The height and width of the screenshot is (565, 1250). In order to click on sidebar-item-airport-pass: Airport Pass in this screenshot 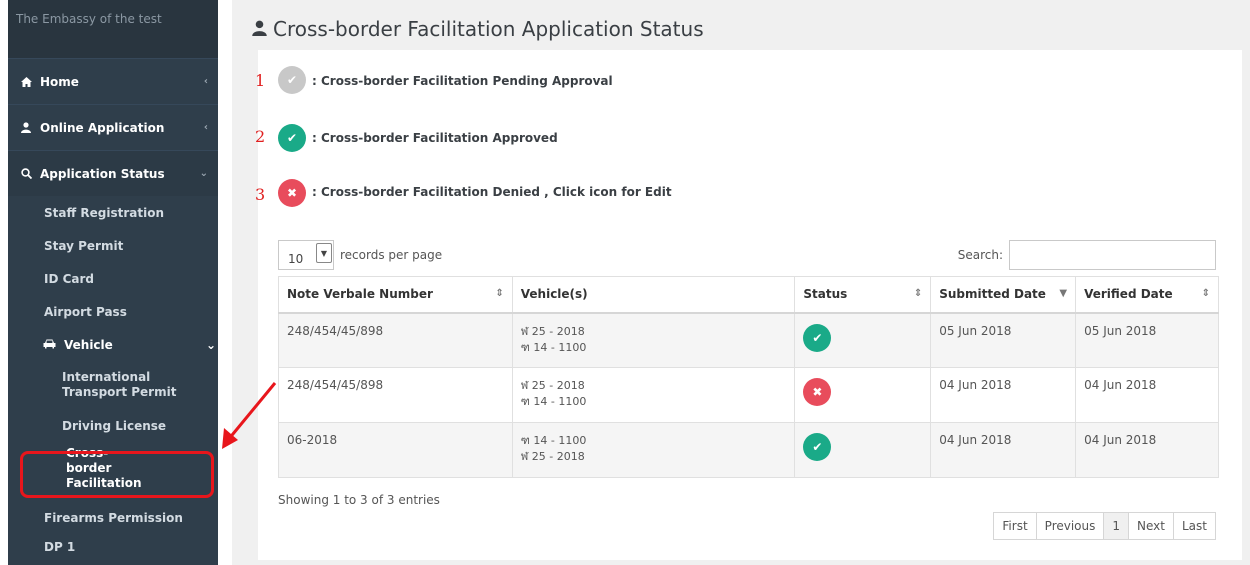, I will do `click(113, 311)`.